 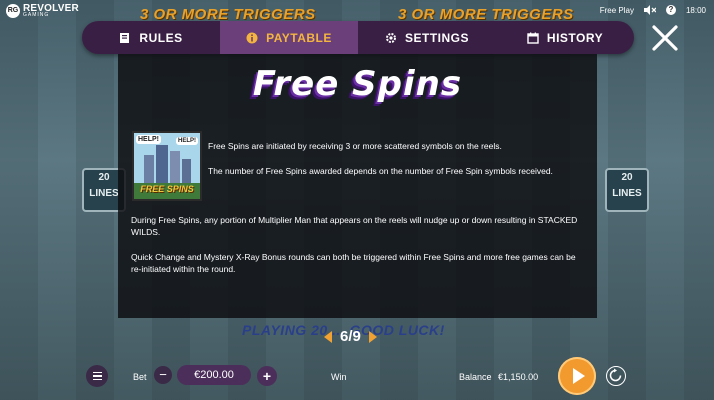 I want to click on page-title: Free Spins, so click(x=357, y=84).